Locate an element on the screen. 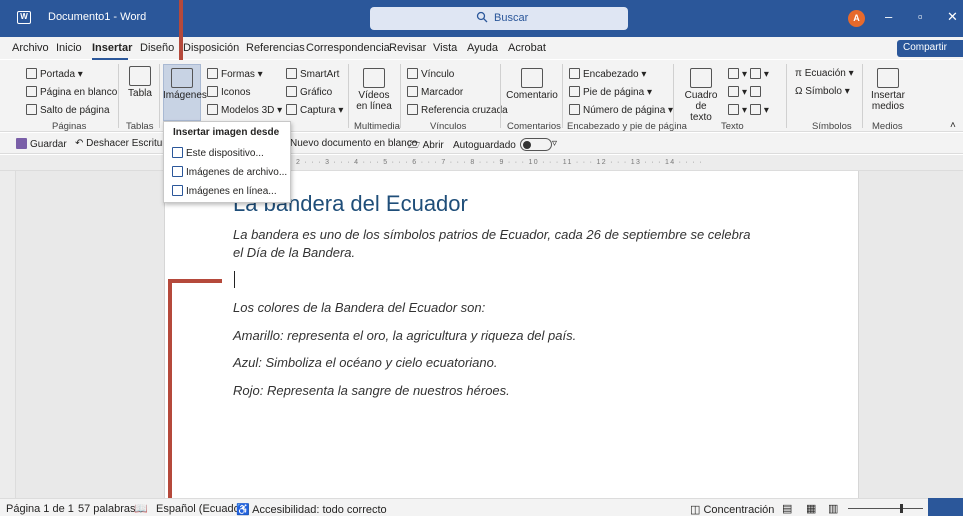  picture-icon is located at coordinates (182, 78).